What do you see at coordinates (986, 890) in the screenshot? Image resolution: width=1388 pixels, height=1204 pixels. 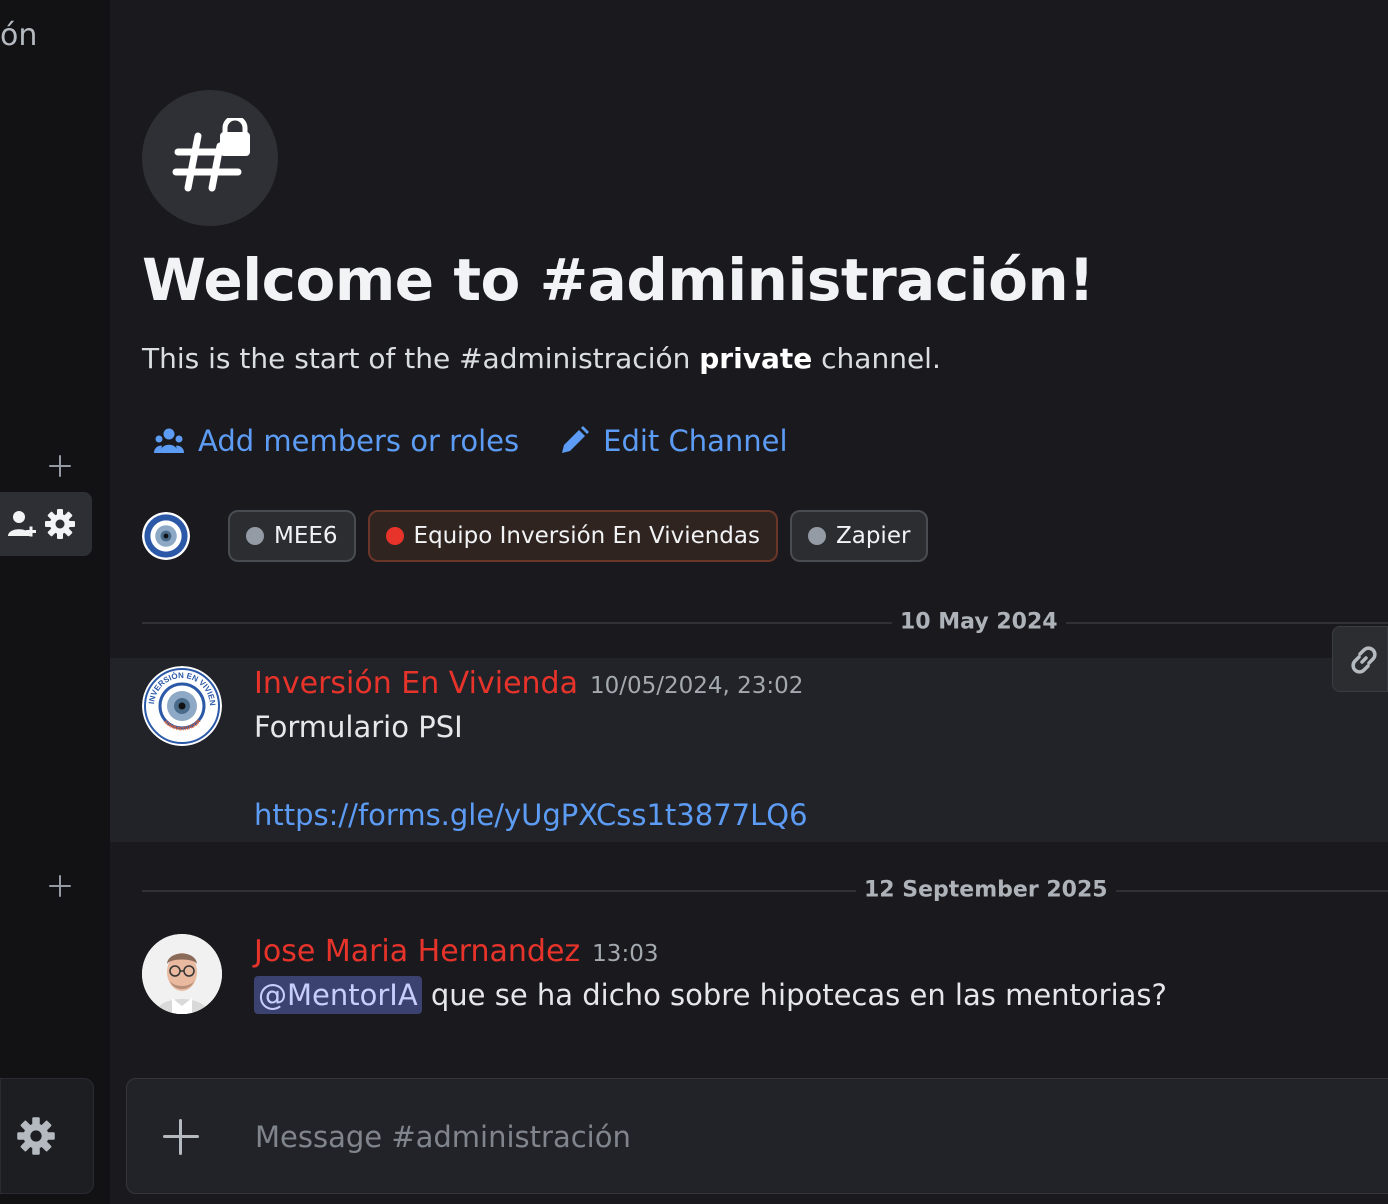 I see `date-divider-label: 12 September 2025` at bounding box center [986, 890].